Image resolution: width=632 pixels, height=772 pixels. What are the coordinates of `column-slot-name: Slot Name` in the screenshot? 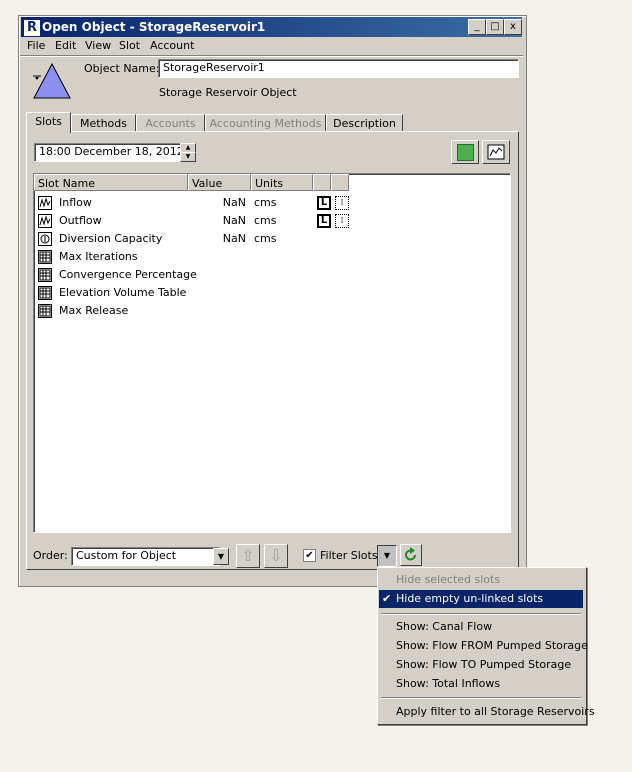 It's located at (111, 182).